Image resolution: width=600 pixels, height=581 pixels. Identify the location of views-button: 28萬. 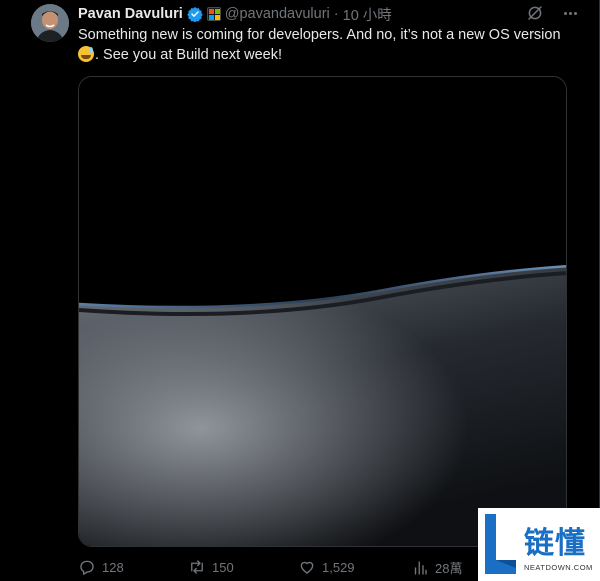
(436, 567).